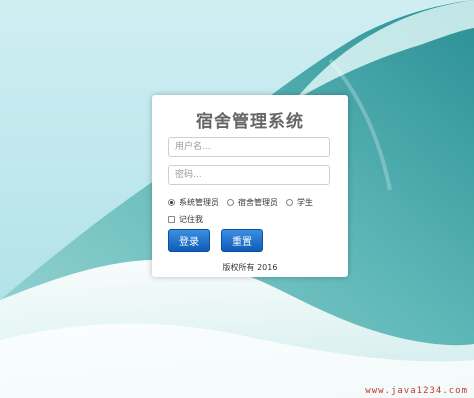 The image size is (474, 398). Describe the element at coordinates (416, 391) in the screenshot. I see `site-watermark: www.java1234.com` at that location.